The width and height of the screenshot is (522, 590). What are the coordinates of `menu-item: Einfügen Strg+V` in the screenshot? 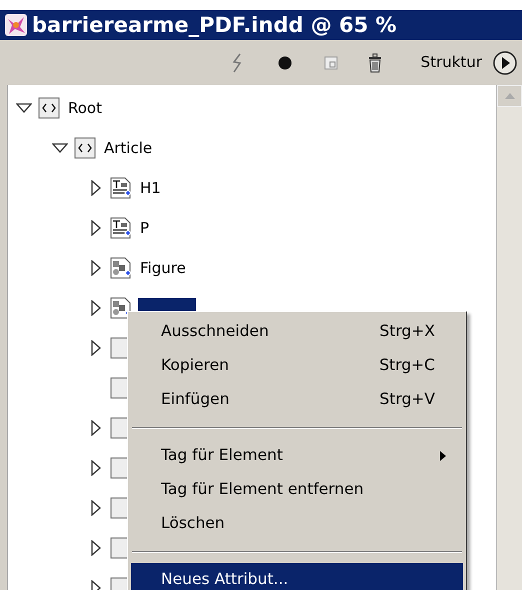 It's located at (297, 400).